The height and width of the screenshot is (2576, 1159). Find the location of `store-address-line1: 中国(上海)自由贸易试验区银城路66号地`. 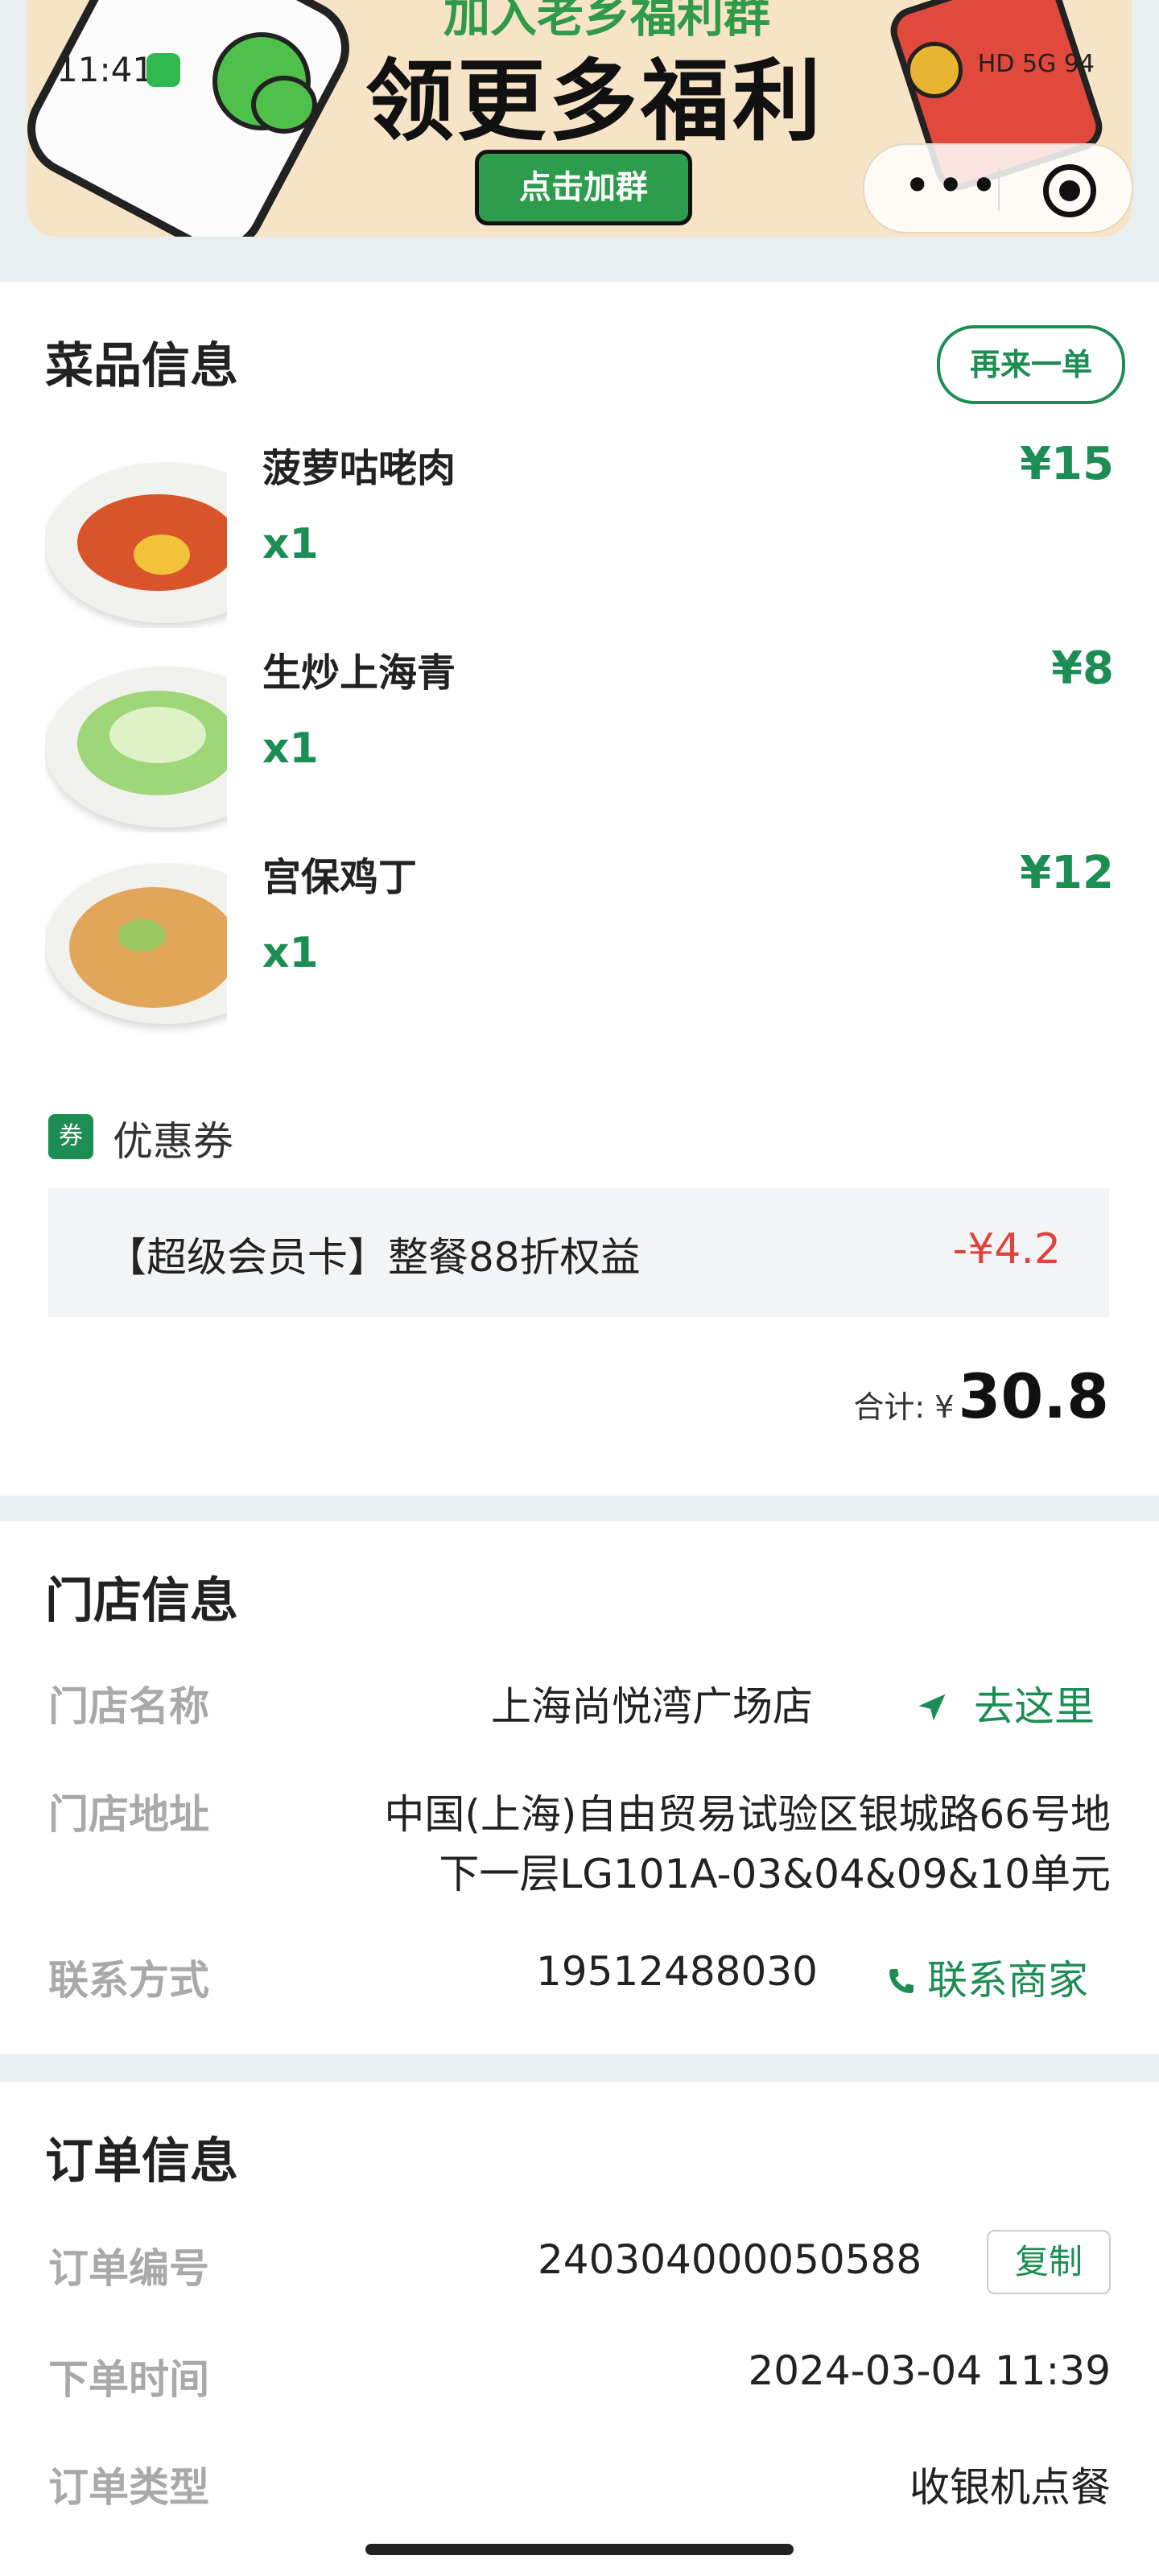

store-address-line1: 中国(上海)自由贸易试验区银城路66号地 is located at coordinates (747, 1814).